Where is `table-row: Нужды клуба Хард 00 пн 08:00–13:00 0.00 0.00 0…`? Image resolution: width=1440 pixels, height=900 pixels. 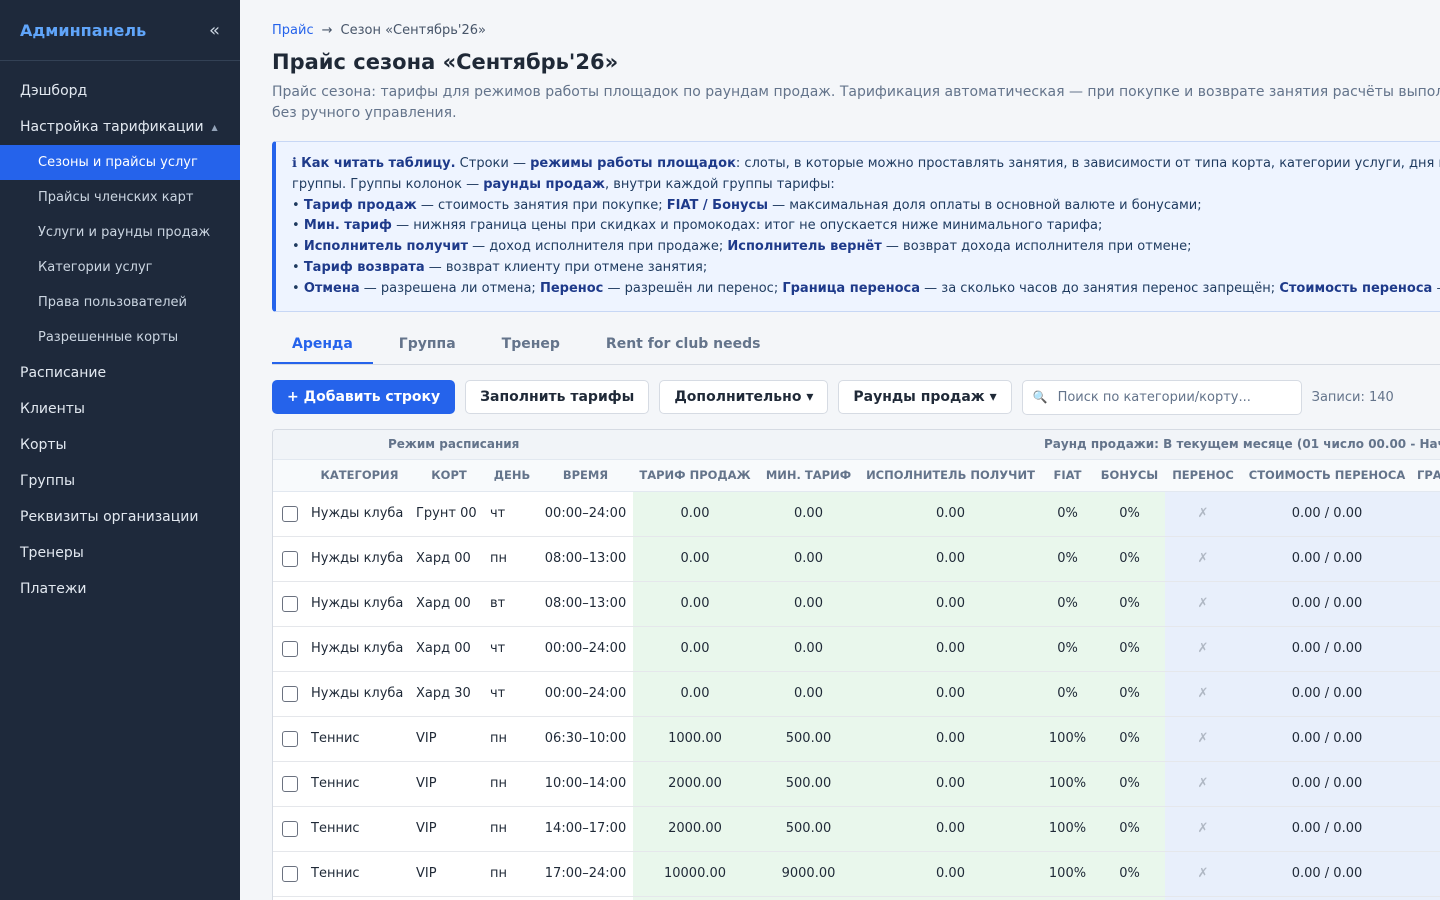
table-row: Нужды клуба Хард 00 пн 08:00–13:00 0.00 0.00 0… is located at coordinates (856, 559).